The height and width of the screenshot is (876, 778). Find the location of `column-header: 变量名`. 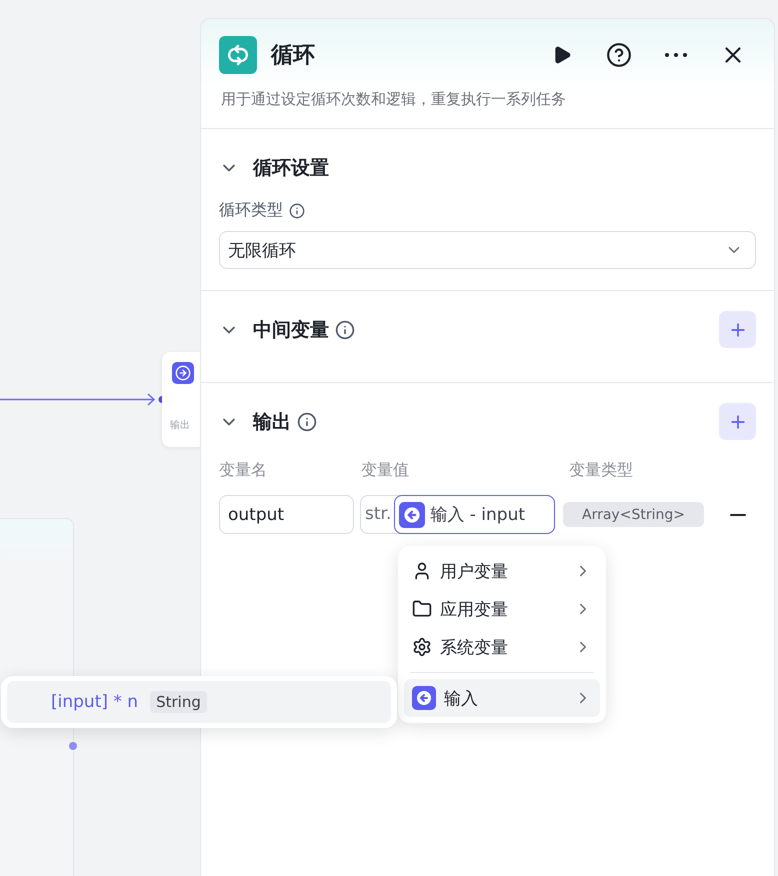

column-header: 变量名 is located at coordinates (243, 470).